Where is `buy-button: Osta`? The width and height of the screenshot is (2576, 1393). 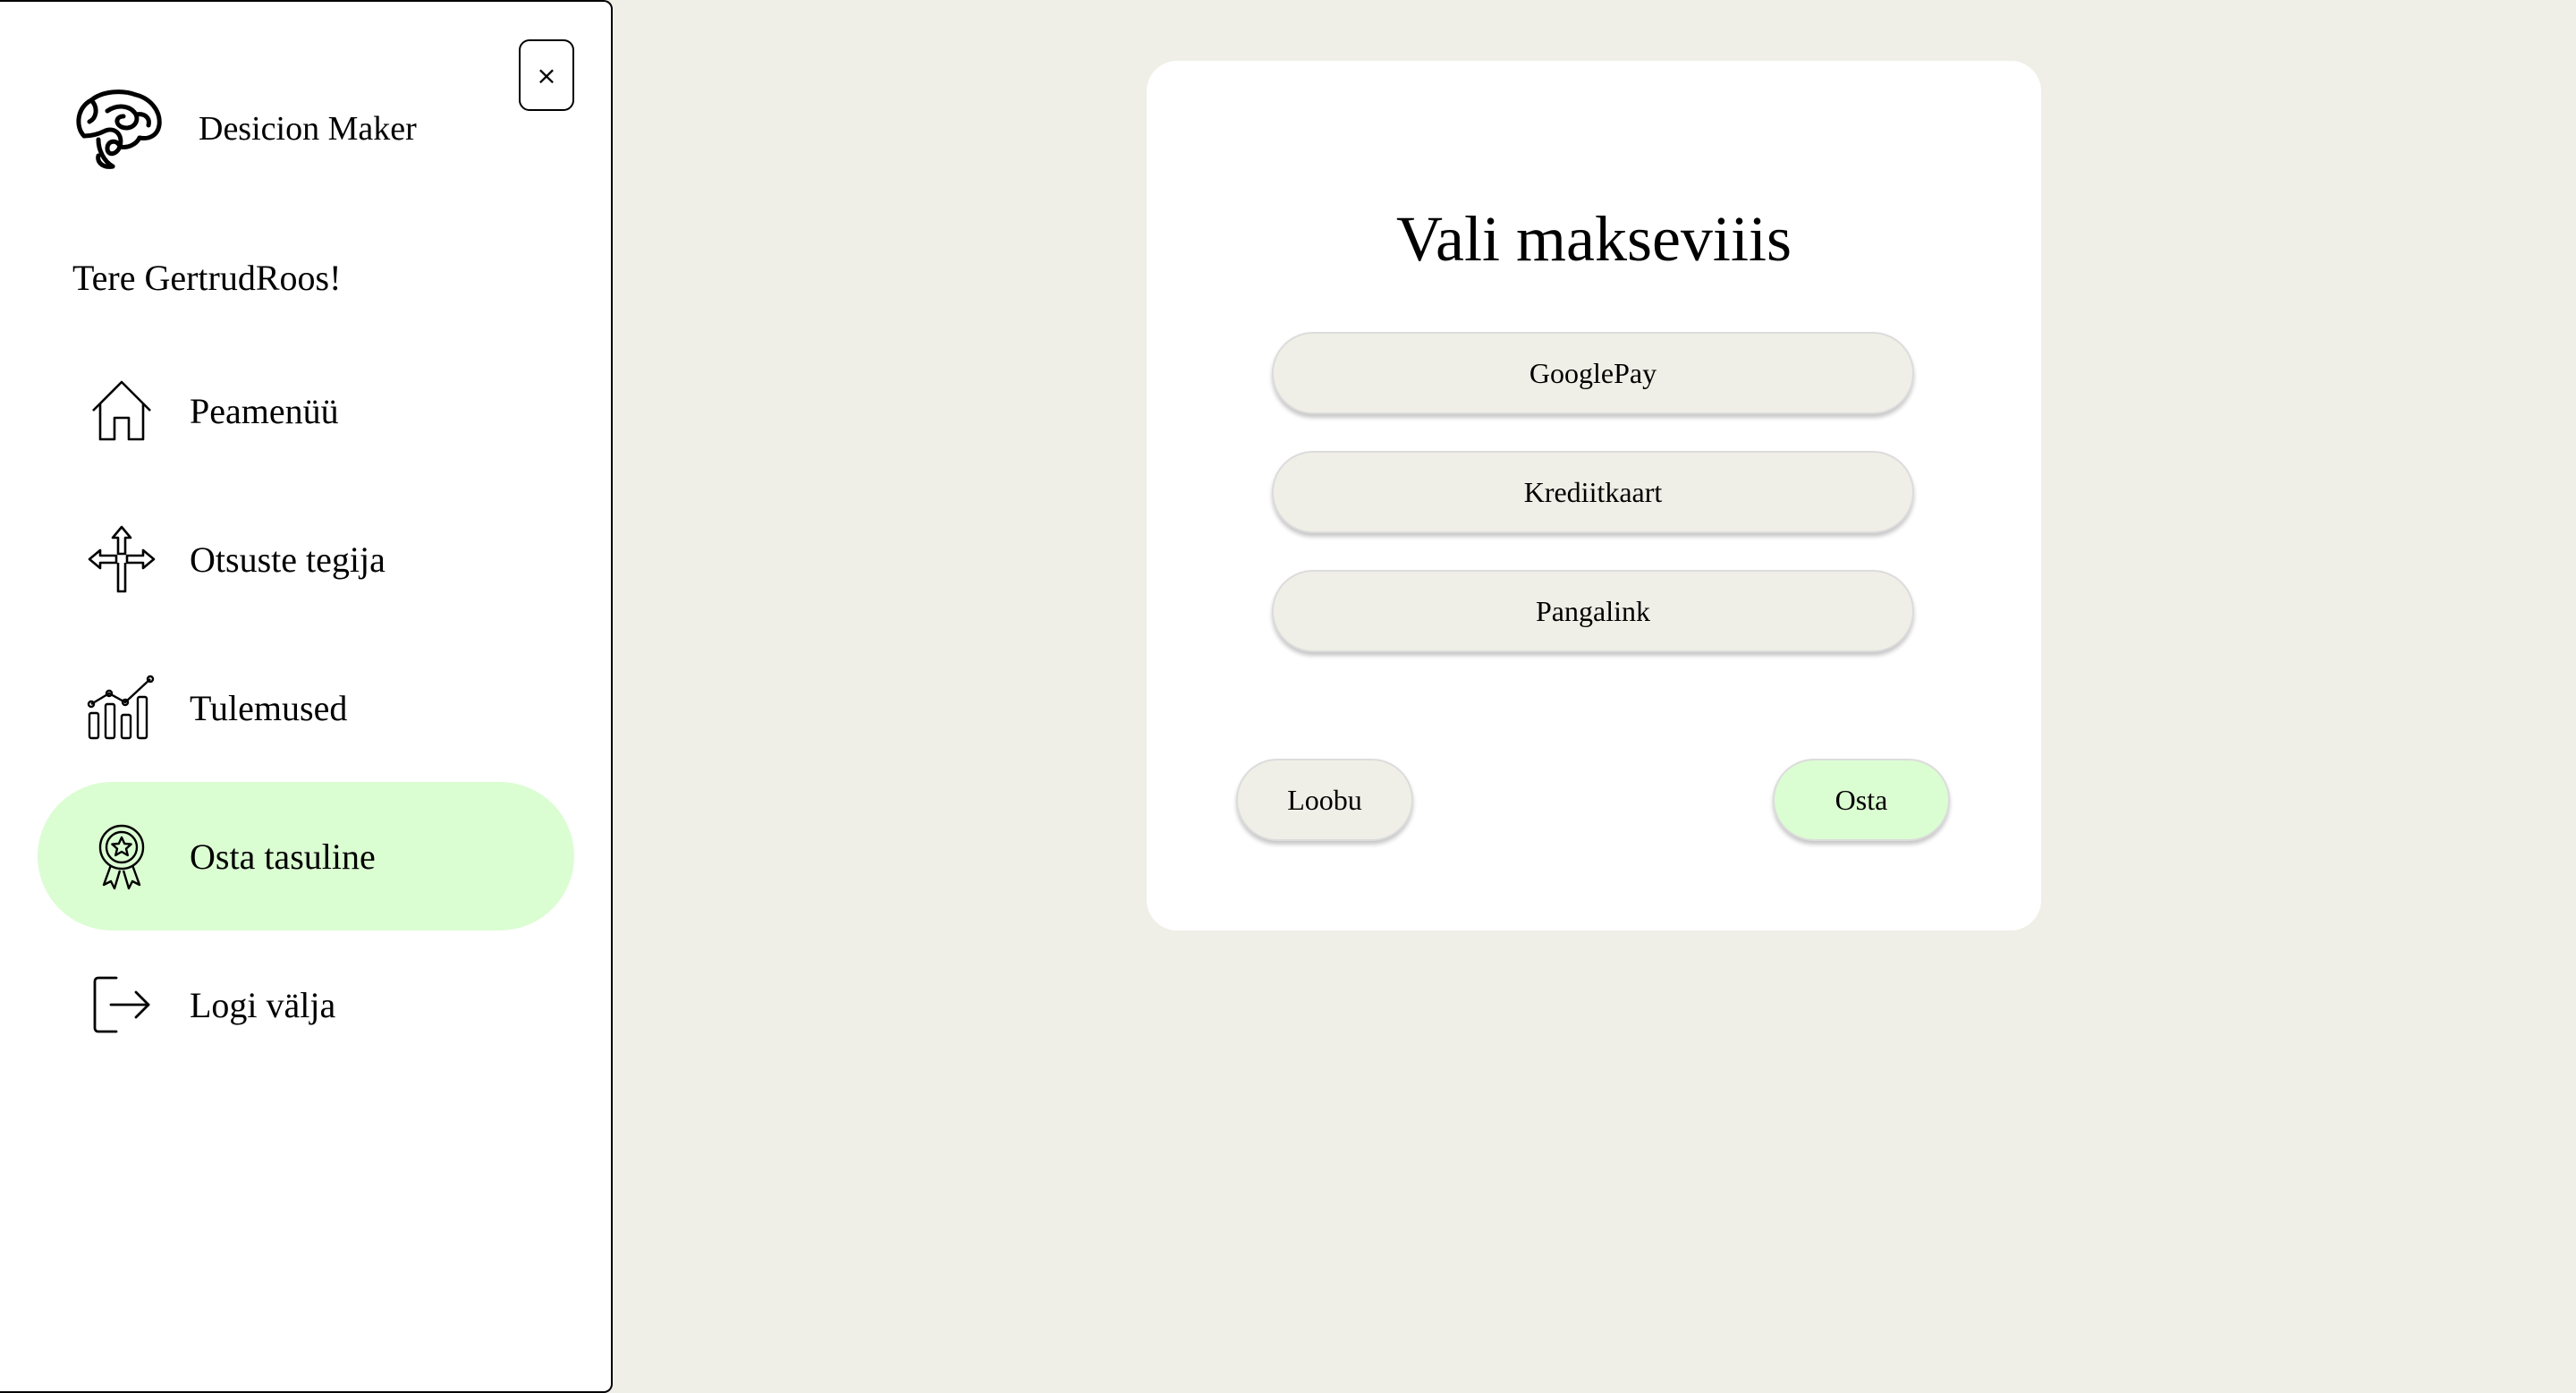
buy-button: Osta is located at coordinates (1861, 800).